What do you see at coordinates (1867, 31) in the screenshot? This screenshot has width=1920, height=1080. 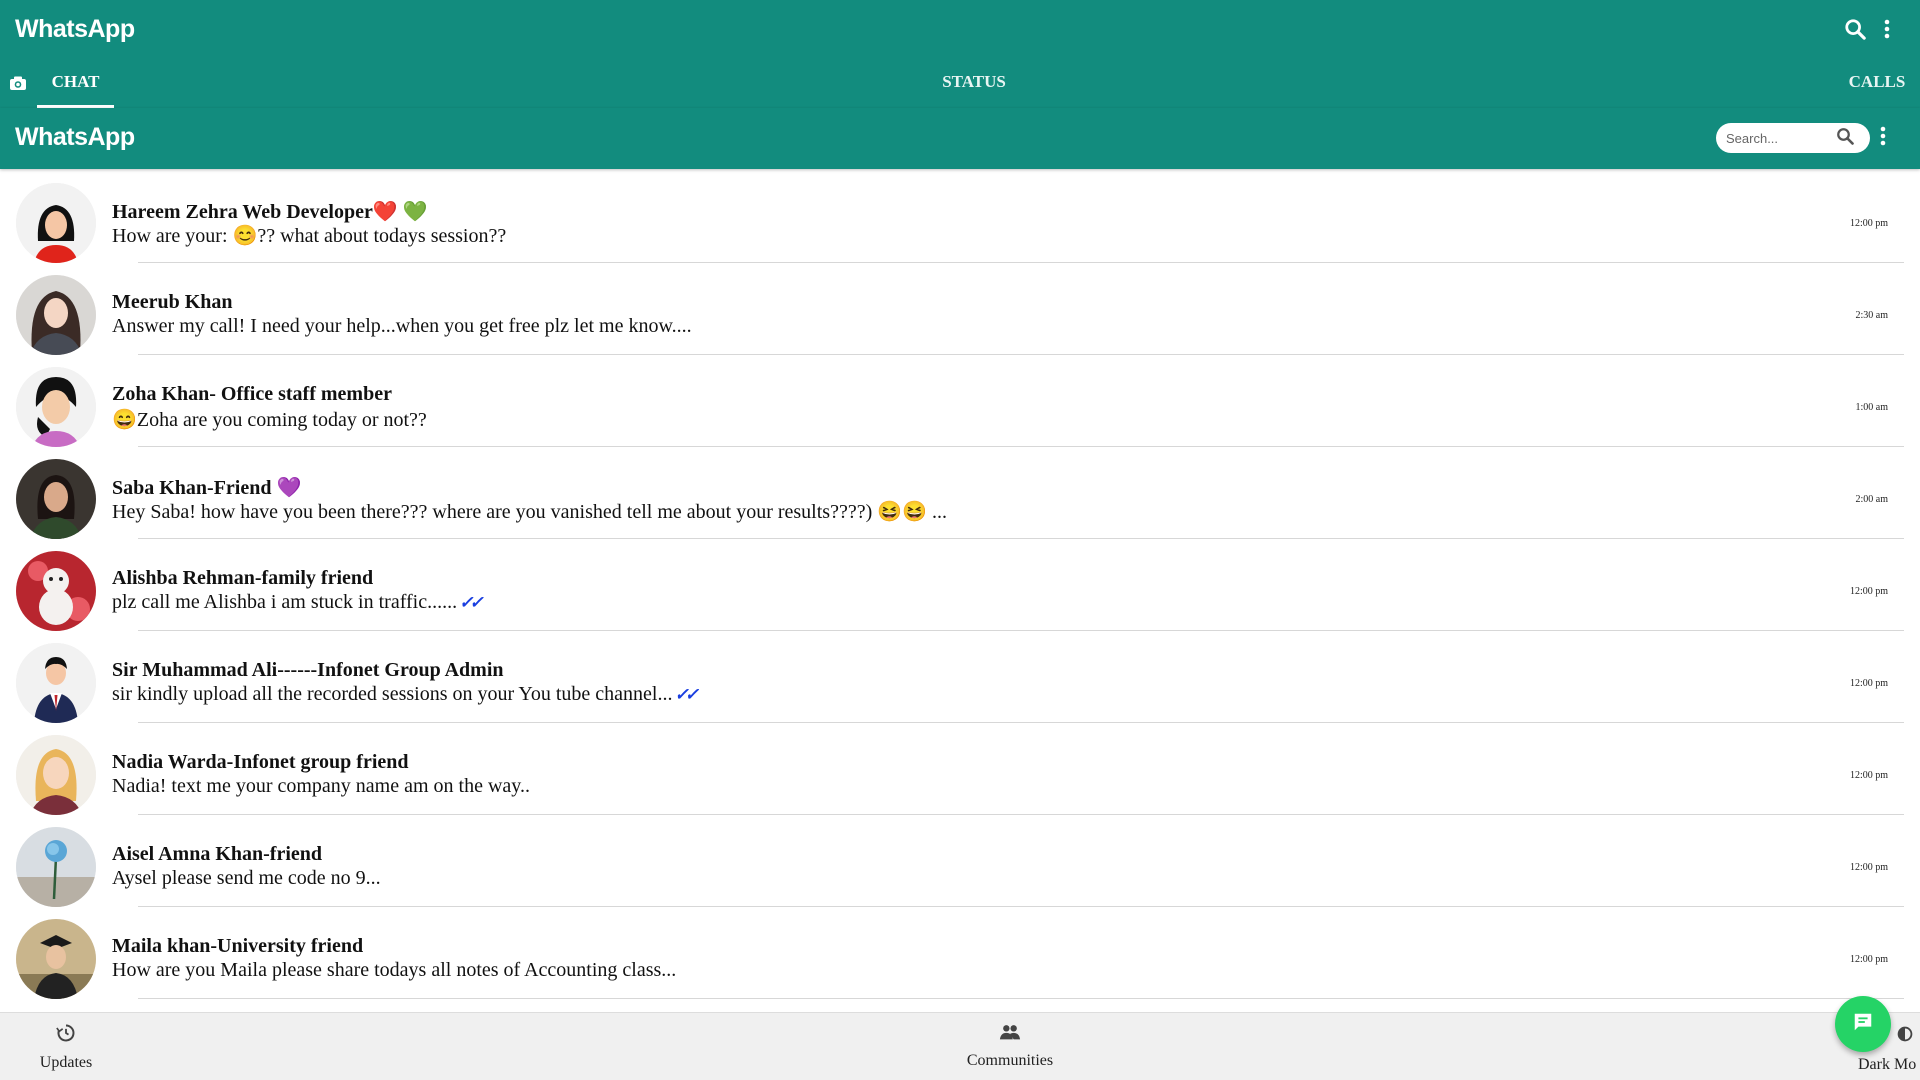 I see `top-actions` at bounding box center [1867, 31].